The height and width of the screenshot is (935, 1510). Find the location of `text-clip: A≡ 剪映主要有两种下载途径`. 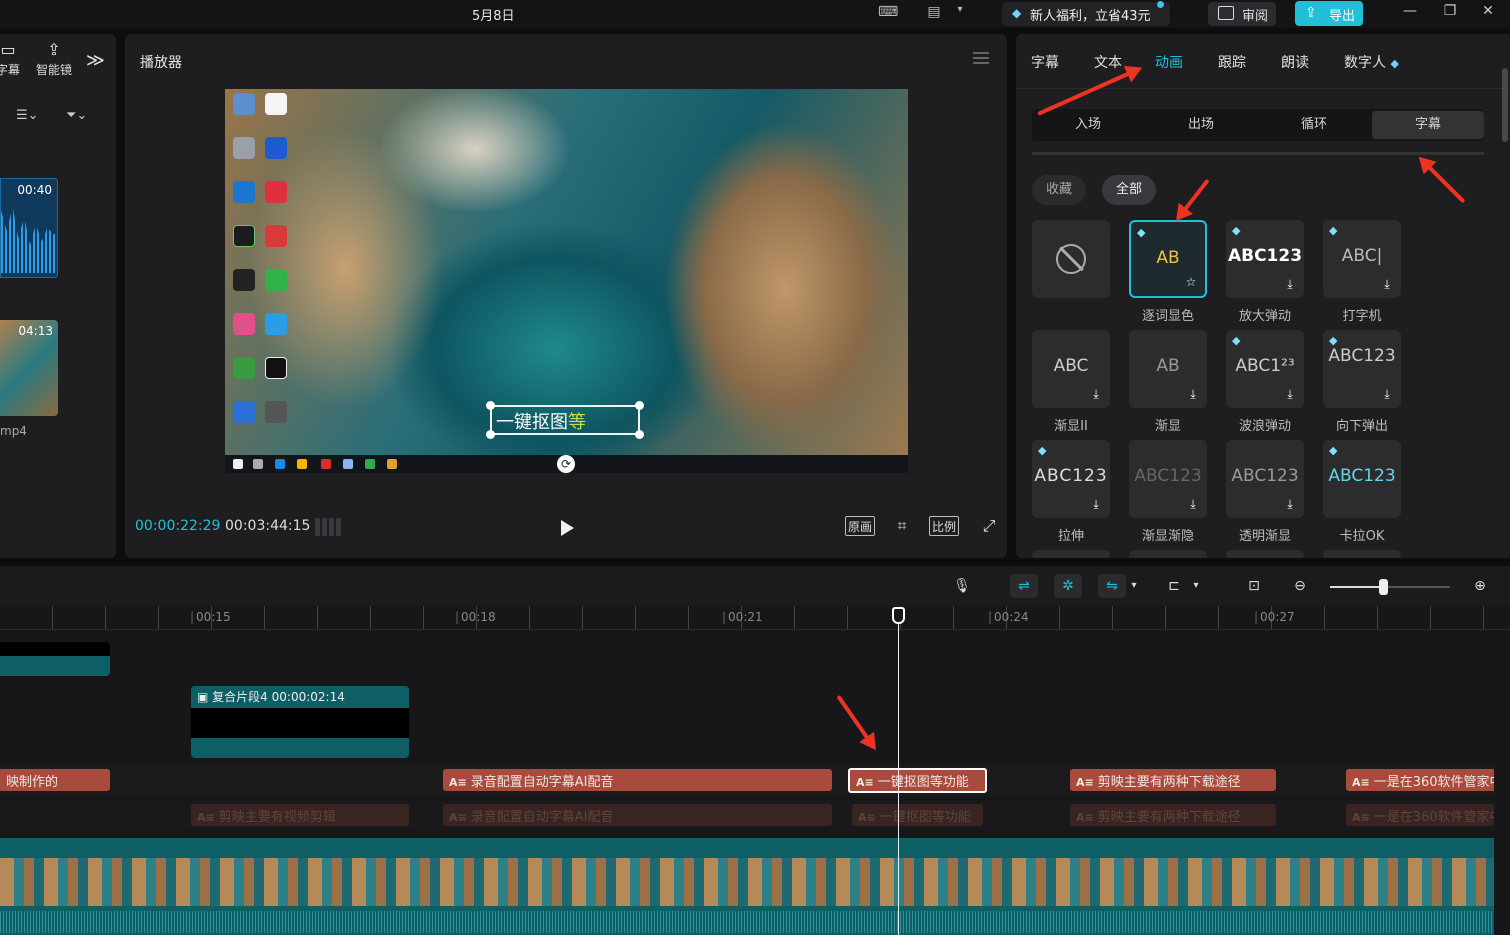

text-clip: A≡ 剪映主要有两种下载途径 is located at coordinates (1173, 780).